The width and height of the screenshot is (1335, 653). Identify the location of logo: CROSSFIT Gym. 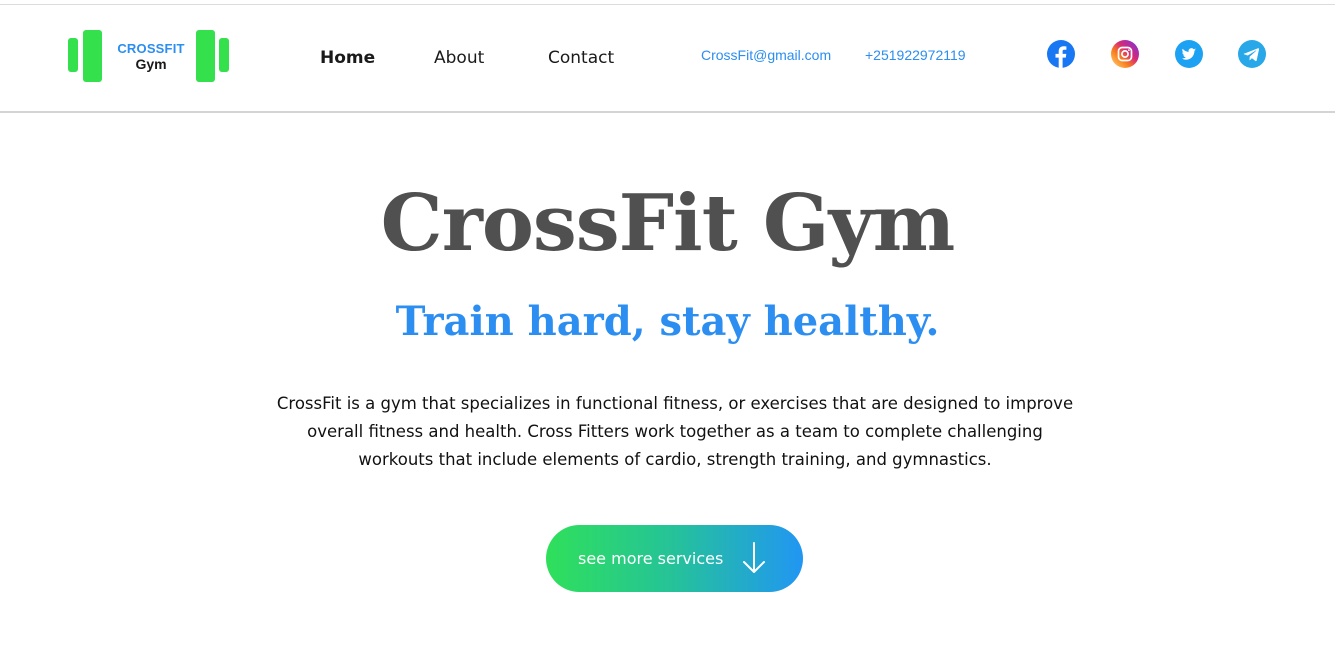
(149, 57).